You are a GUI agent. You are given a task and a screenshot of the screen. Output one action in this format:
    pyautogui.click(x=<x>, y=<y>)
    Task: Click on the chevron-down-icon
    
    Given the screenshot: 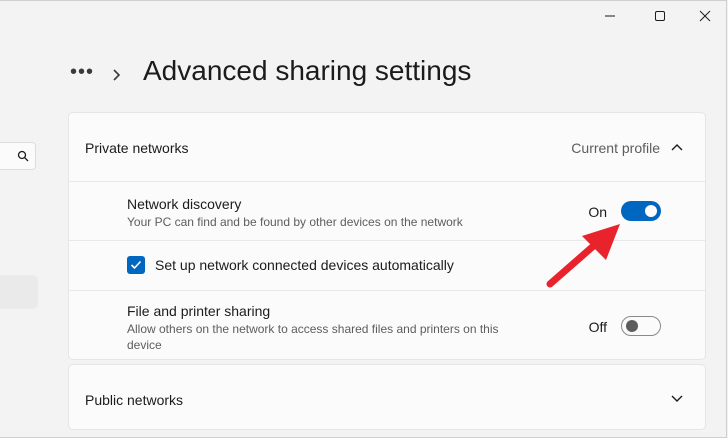 What is the action you would take?
    pyautogui.click(x=677, y=399)
    